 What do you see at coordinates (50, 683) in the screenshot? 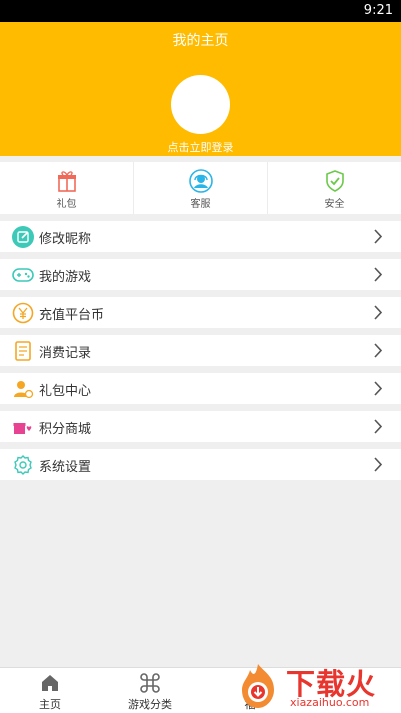
I see `home-icon` at bounding box center [50, 683].